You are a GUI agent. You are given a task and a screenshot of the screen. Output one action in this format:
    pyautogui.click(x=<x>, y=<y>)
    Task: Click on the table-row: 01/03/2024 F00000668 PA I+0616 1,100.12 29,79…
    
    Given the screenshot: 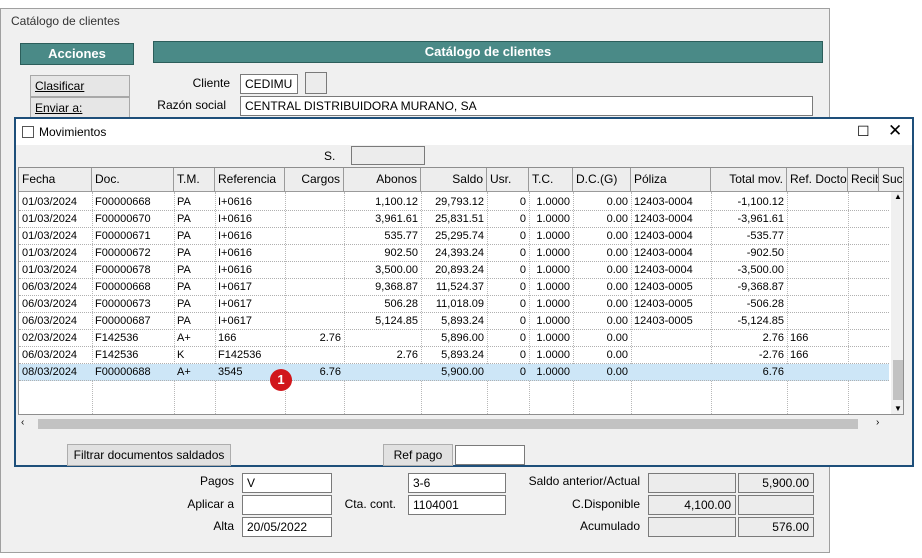 What is the action you would take?
    pyautogui.click(x=454, y=202)
    